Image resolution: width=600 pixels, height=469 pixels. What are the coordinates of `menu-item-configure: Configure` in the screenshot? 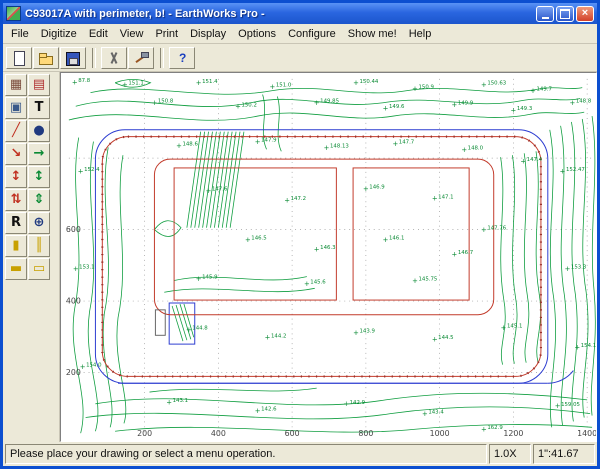 It's located at (312, 34).